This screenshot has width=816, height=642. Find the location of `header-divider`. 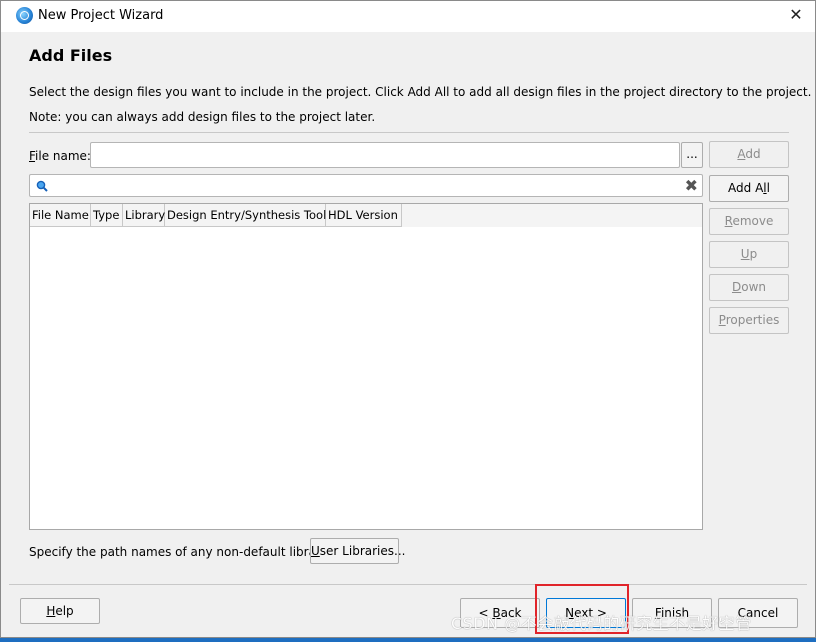

header-divider is located at coordinates (409, 132).